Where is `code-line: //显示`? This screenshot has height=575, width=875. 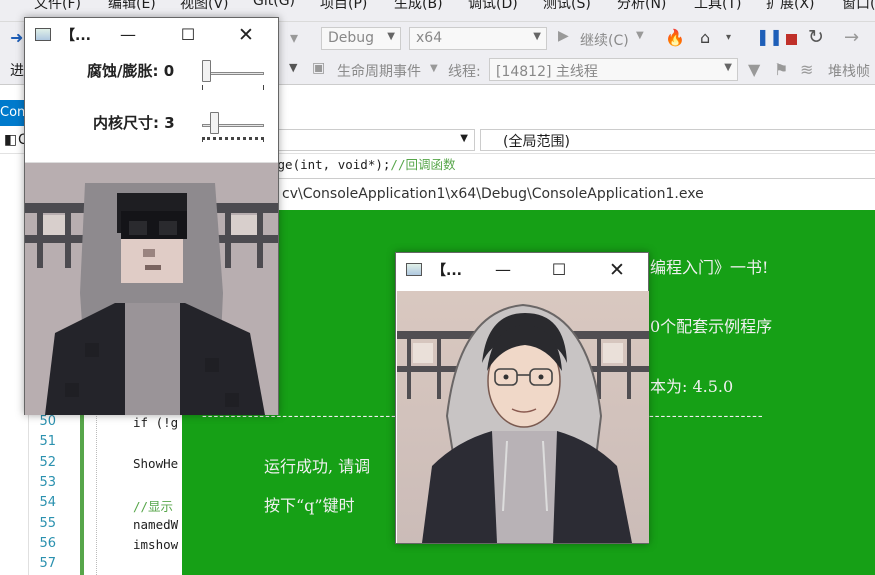
code-line: //显示 is located at coordinates (153, 507).